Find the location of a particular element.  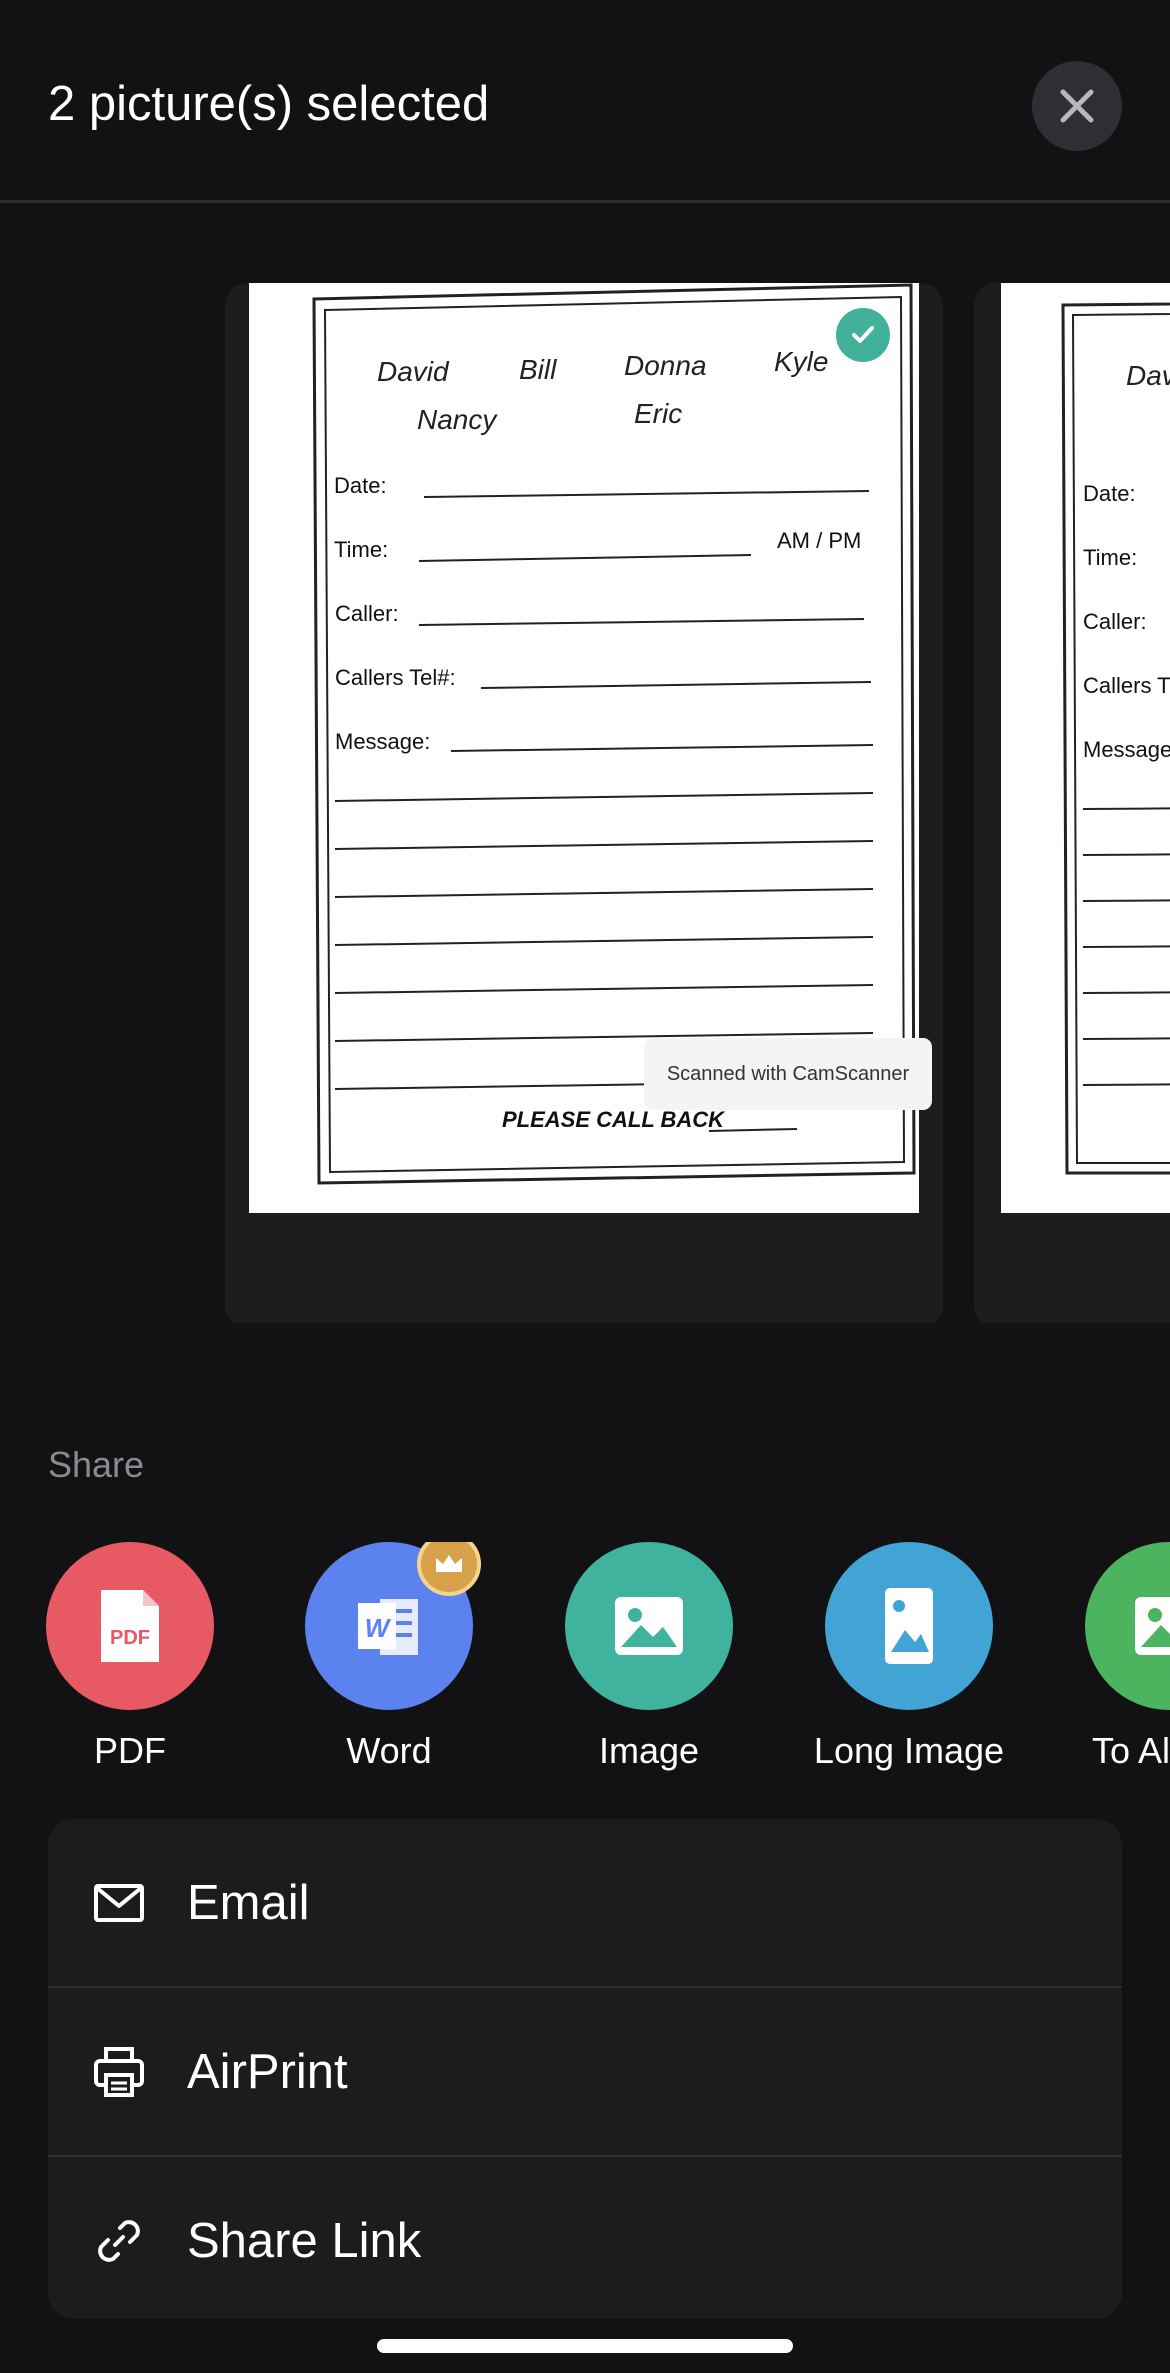

share-word-label: Word is located at coordinates (389, 1750).